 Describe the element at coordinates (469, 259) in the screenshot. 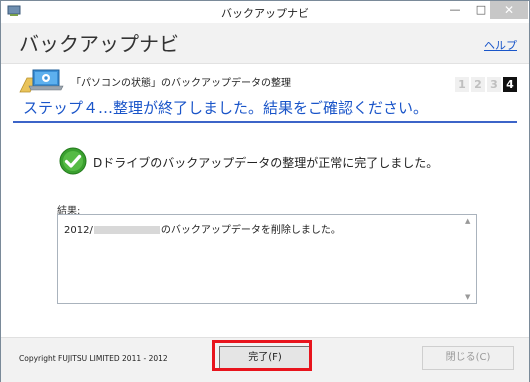

I see `result-scrollbar: ▲ ▼` at that location.